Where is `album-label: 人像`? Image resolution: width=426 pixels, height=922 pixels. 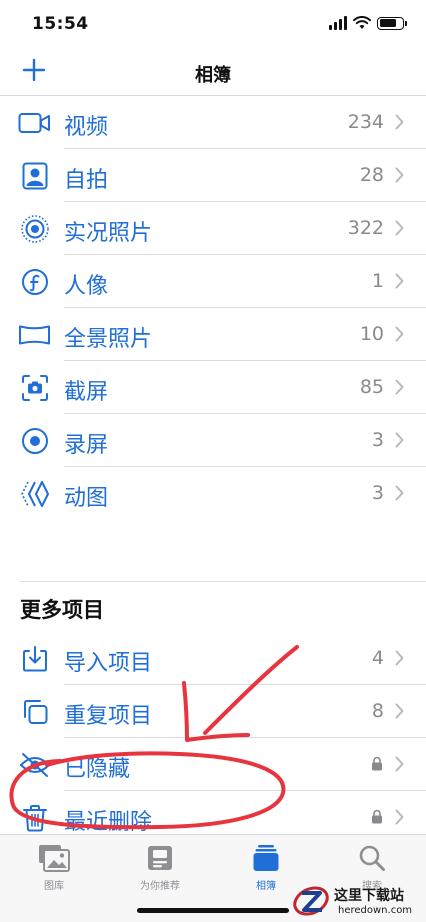
album-label: 人像 is located at coordinates (86, 286).